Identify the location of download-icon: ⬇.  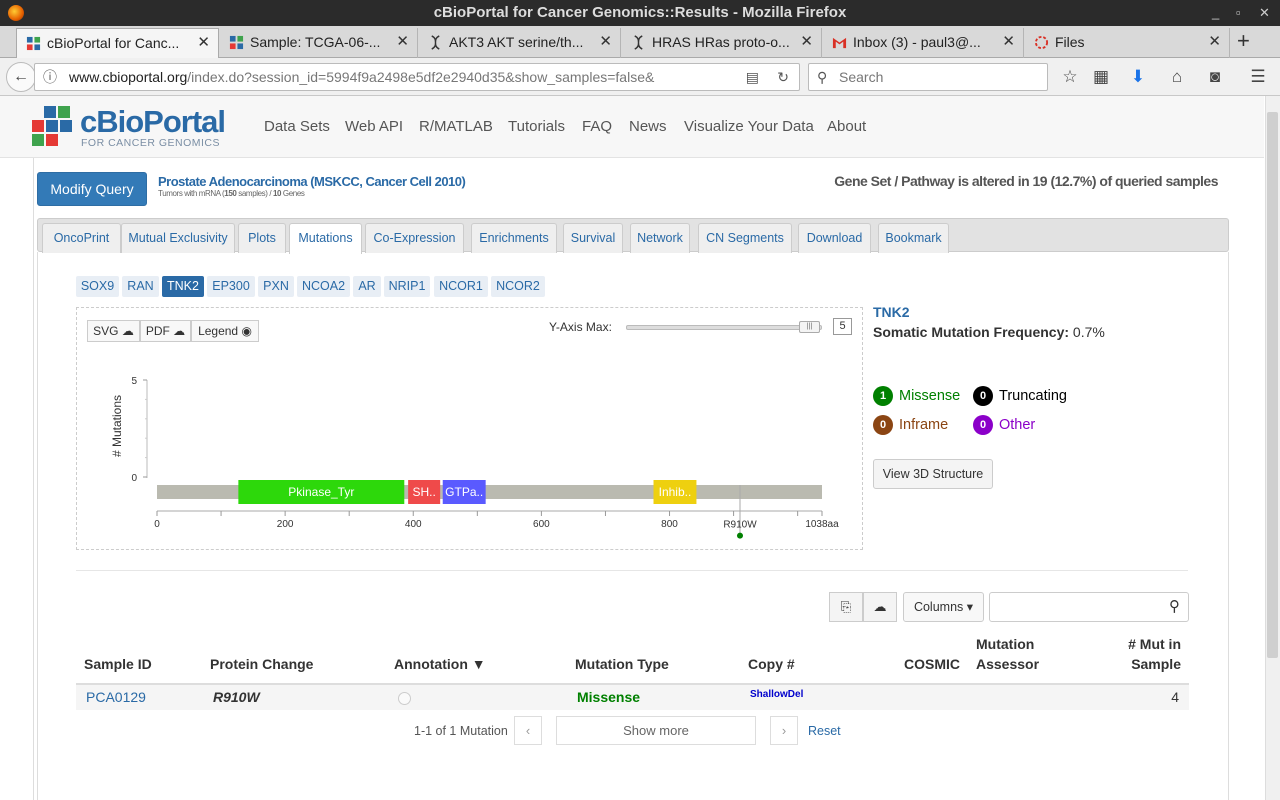
(1138, 77).